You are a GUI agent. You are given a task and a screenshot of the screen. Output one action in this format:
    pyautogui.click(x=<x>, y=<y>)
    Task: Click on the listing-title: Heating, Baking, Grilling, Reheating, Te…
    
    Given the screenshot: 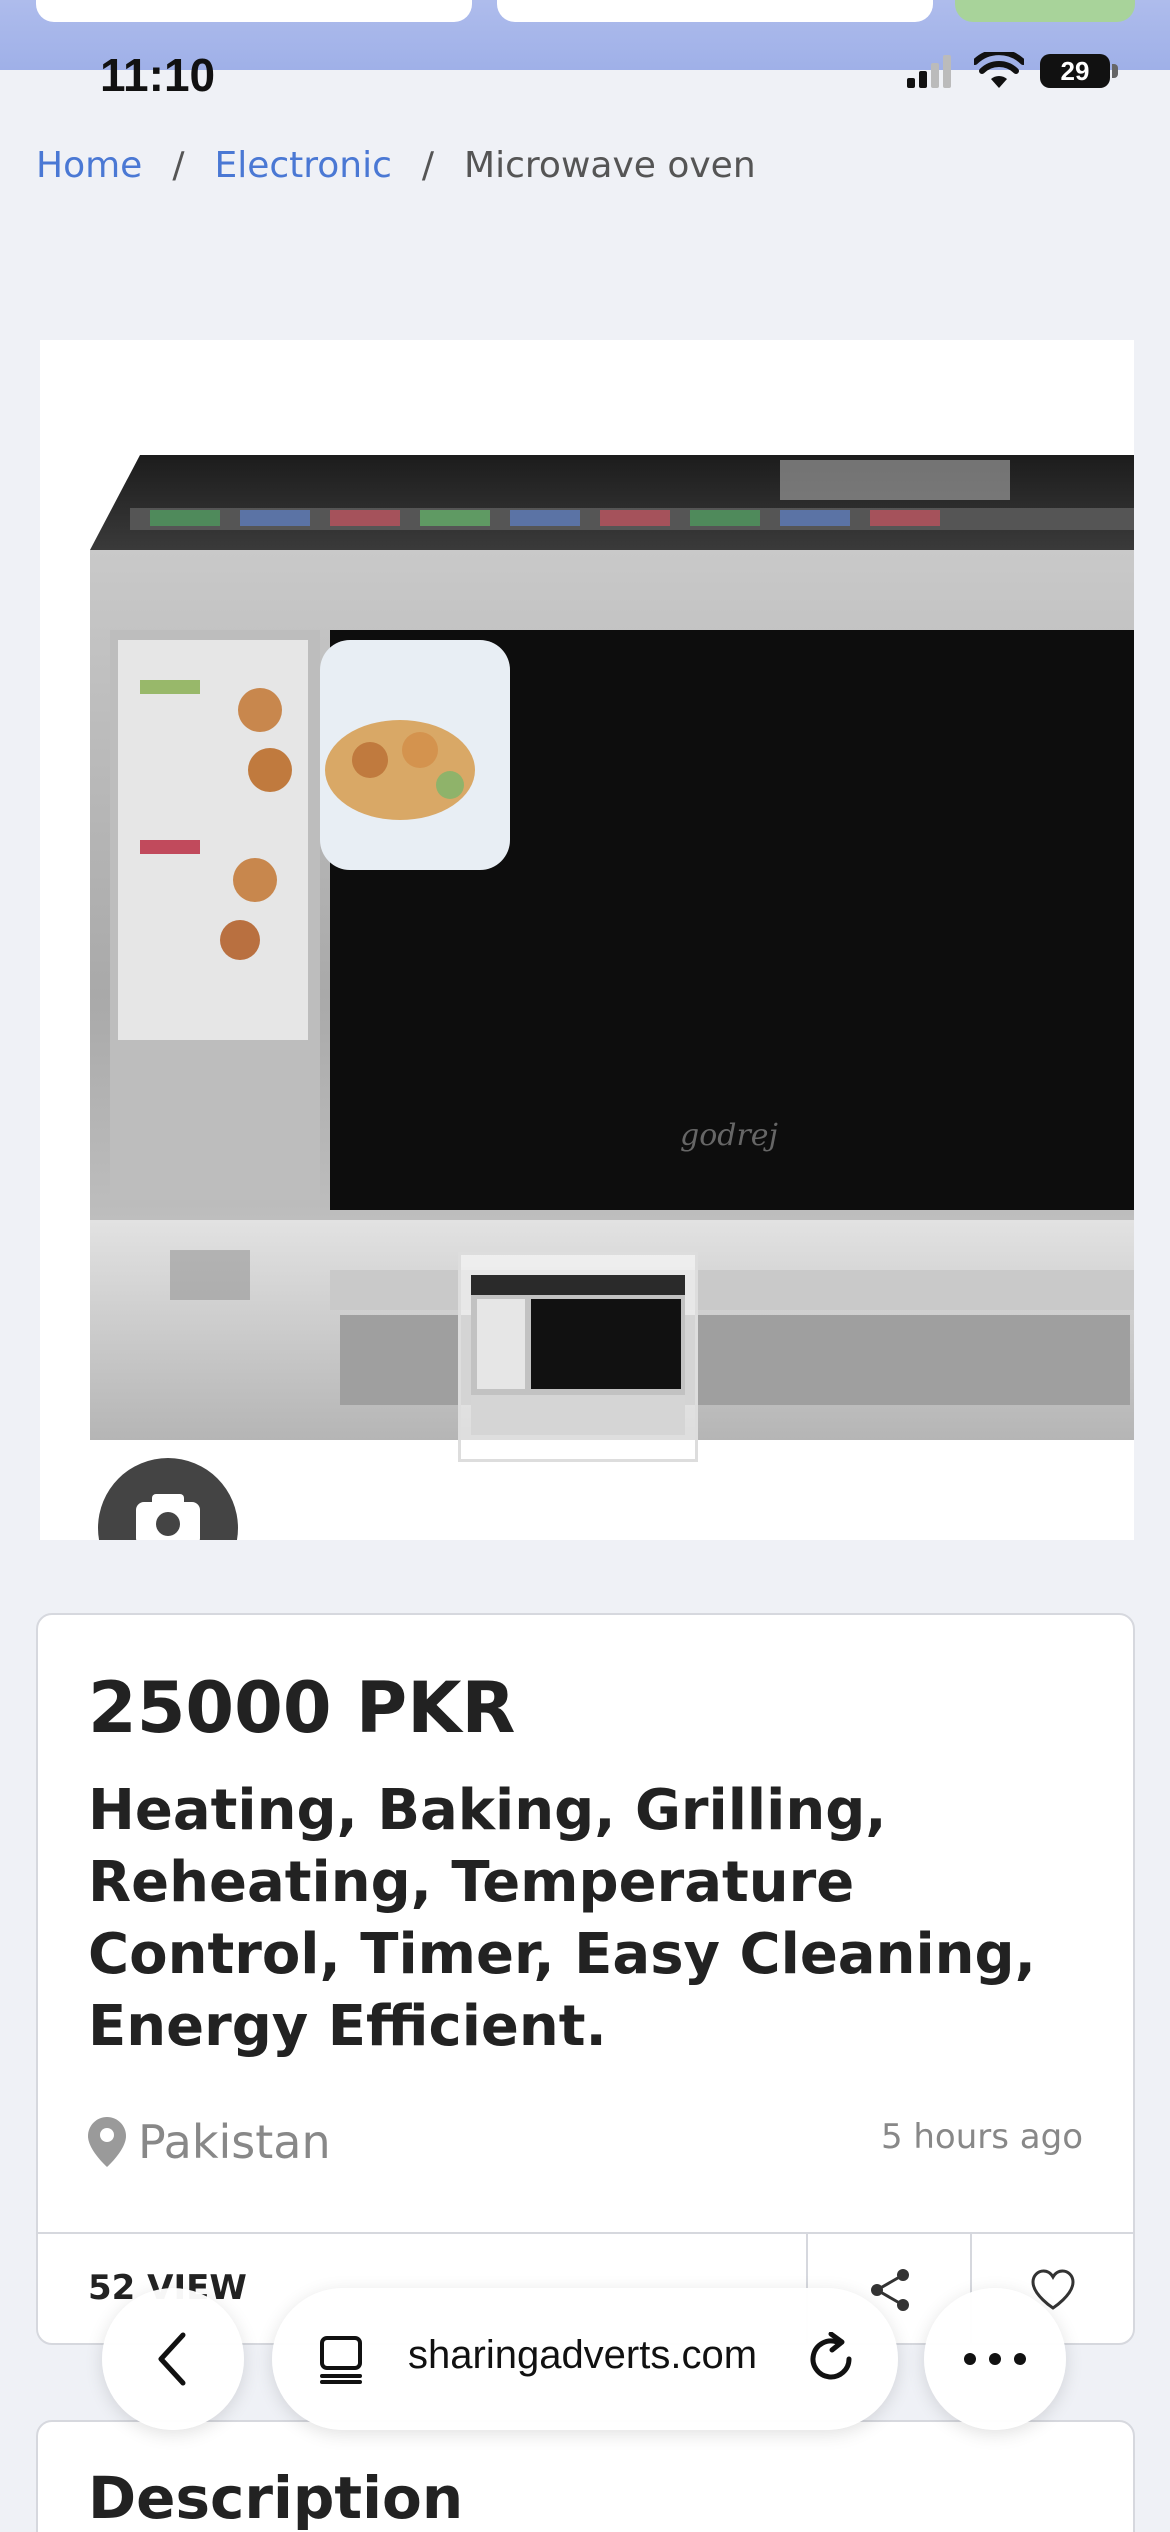 What is the action you would take?
    pyautogui.click(x=562, y=1918)
    